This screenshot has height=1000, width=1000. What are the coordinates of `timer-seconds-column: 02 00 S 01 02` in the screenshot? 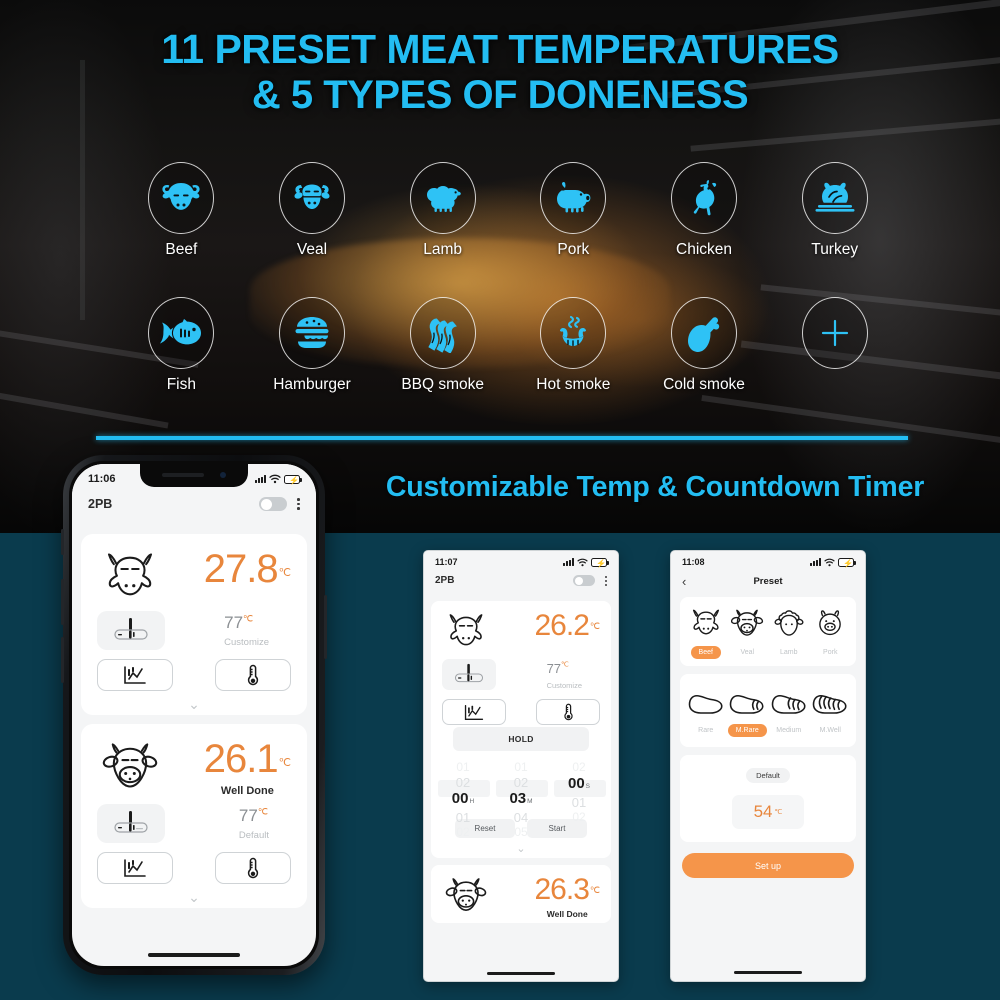 It's located at (580, 792).